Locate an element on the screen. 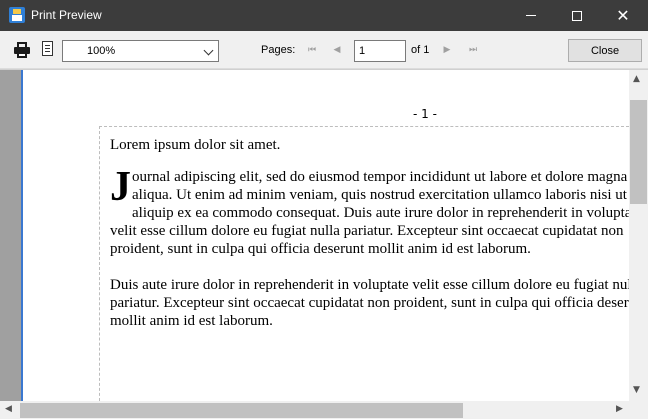 The height and width of the screenshot is (419, 648). page-number-input is located at coordinates (380, 51).